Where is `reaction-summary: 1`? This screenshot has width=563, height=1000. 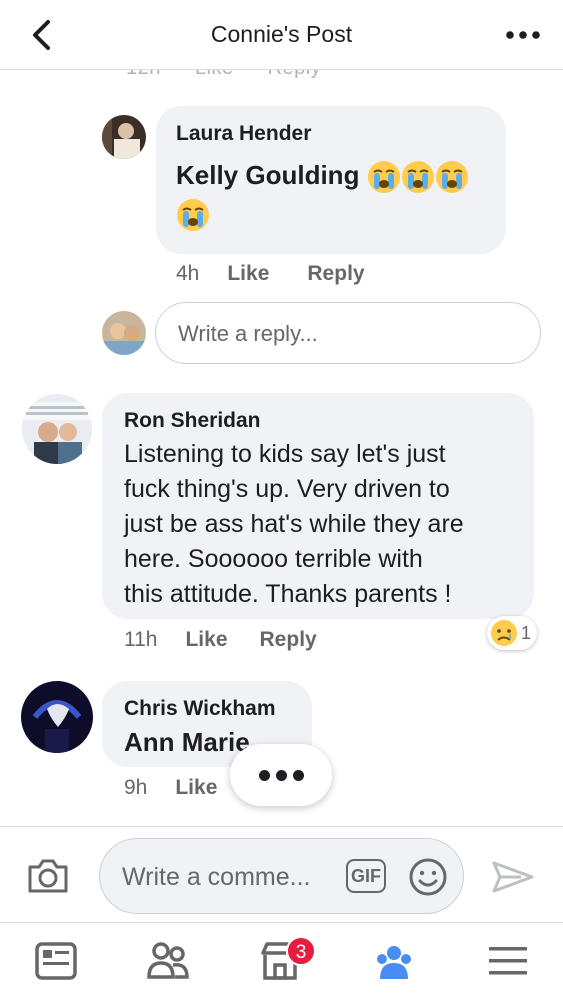
reaction-summary: 1 is located at coordinates (512, 633).